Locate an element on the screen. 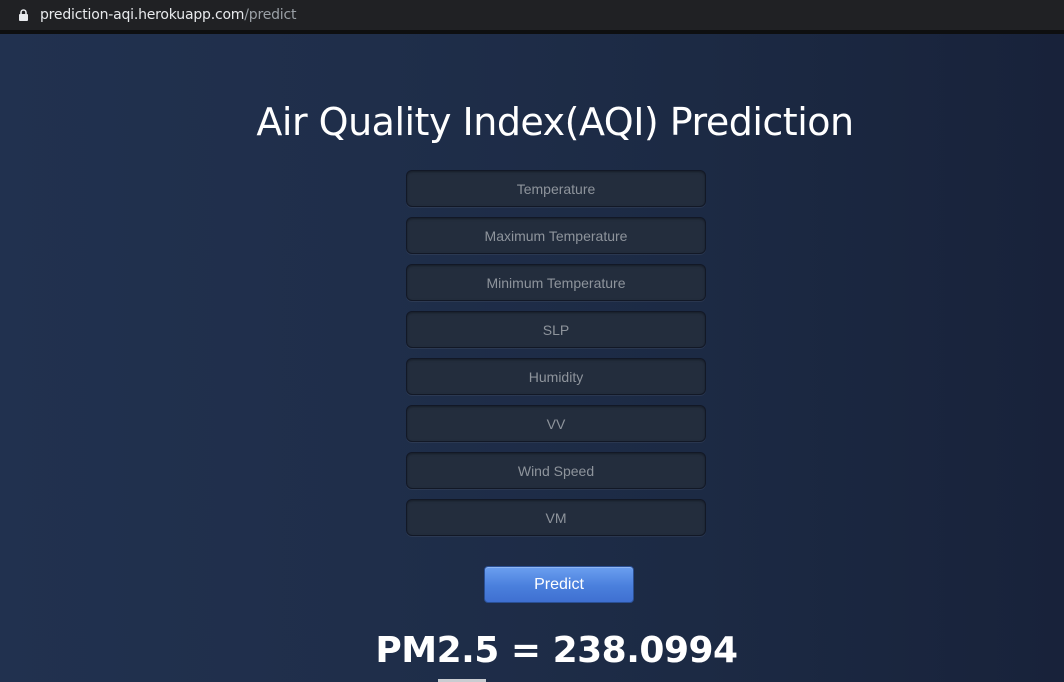  vv-input is located at coordinates (556, 423).